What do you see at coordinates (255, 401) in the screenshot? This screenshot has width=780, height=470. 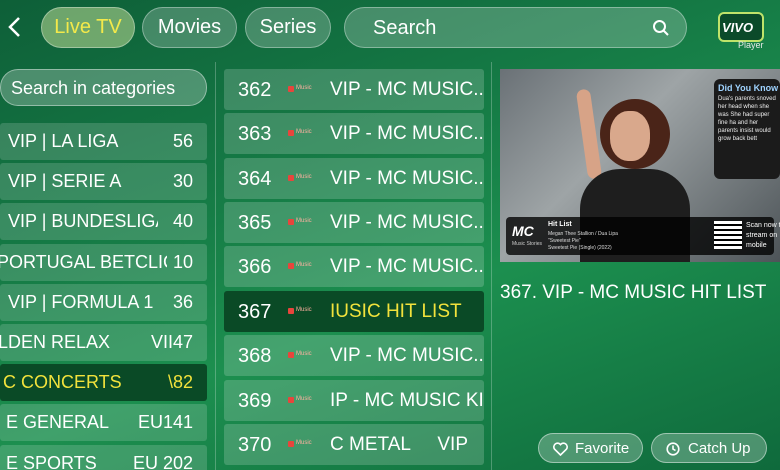 I see `channel-number: 369` at bounding box center [255, 401].